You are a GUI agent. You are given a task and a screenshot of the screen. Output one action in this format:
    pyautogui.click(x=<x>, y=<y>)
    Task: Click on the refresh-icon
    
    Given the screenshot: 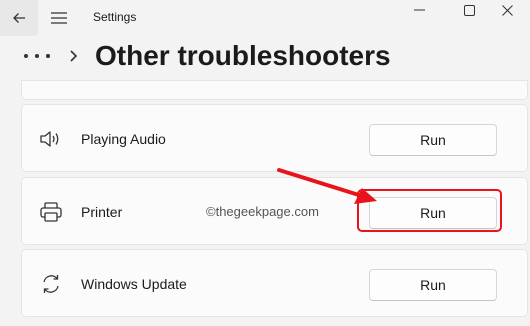 What is the action you would take?
    pyautogui.click(x=51, y=284)
    